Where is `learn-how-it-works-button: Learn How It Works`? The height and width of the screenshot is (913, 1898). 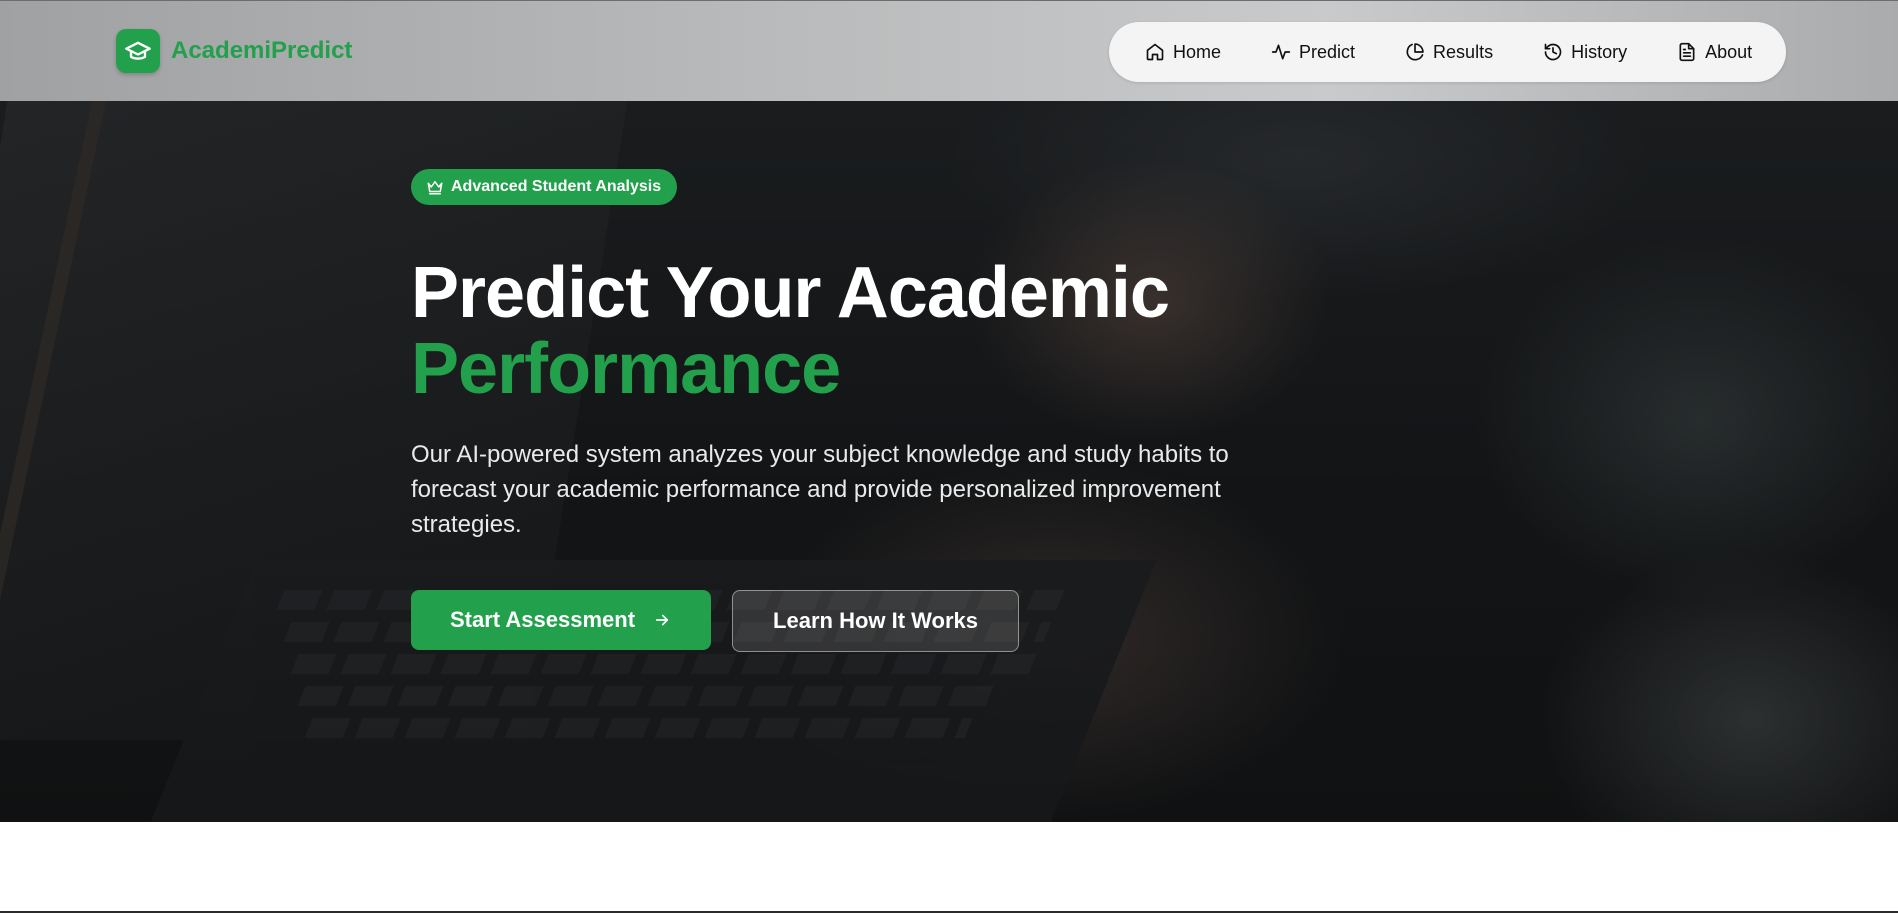 learn-how-it-works-button: Learn How It Works is located at coordinates (876, 621).